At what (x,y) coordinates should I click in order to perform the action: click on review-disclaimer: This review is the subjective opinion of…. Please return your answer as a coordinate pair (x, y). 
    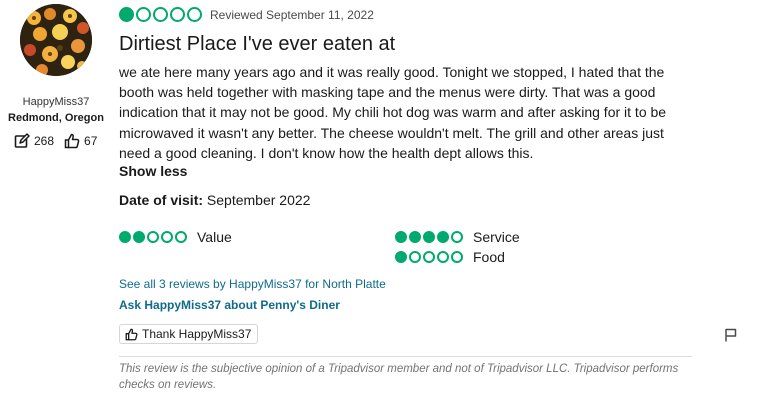
    Looking at the image, I should click on (399, 377).